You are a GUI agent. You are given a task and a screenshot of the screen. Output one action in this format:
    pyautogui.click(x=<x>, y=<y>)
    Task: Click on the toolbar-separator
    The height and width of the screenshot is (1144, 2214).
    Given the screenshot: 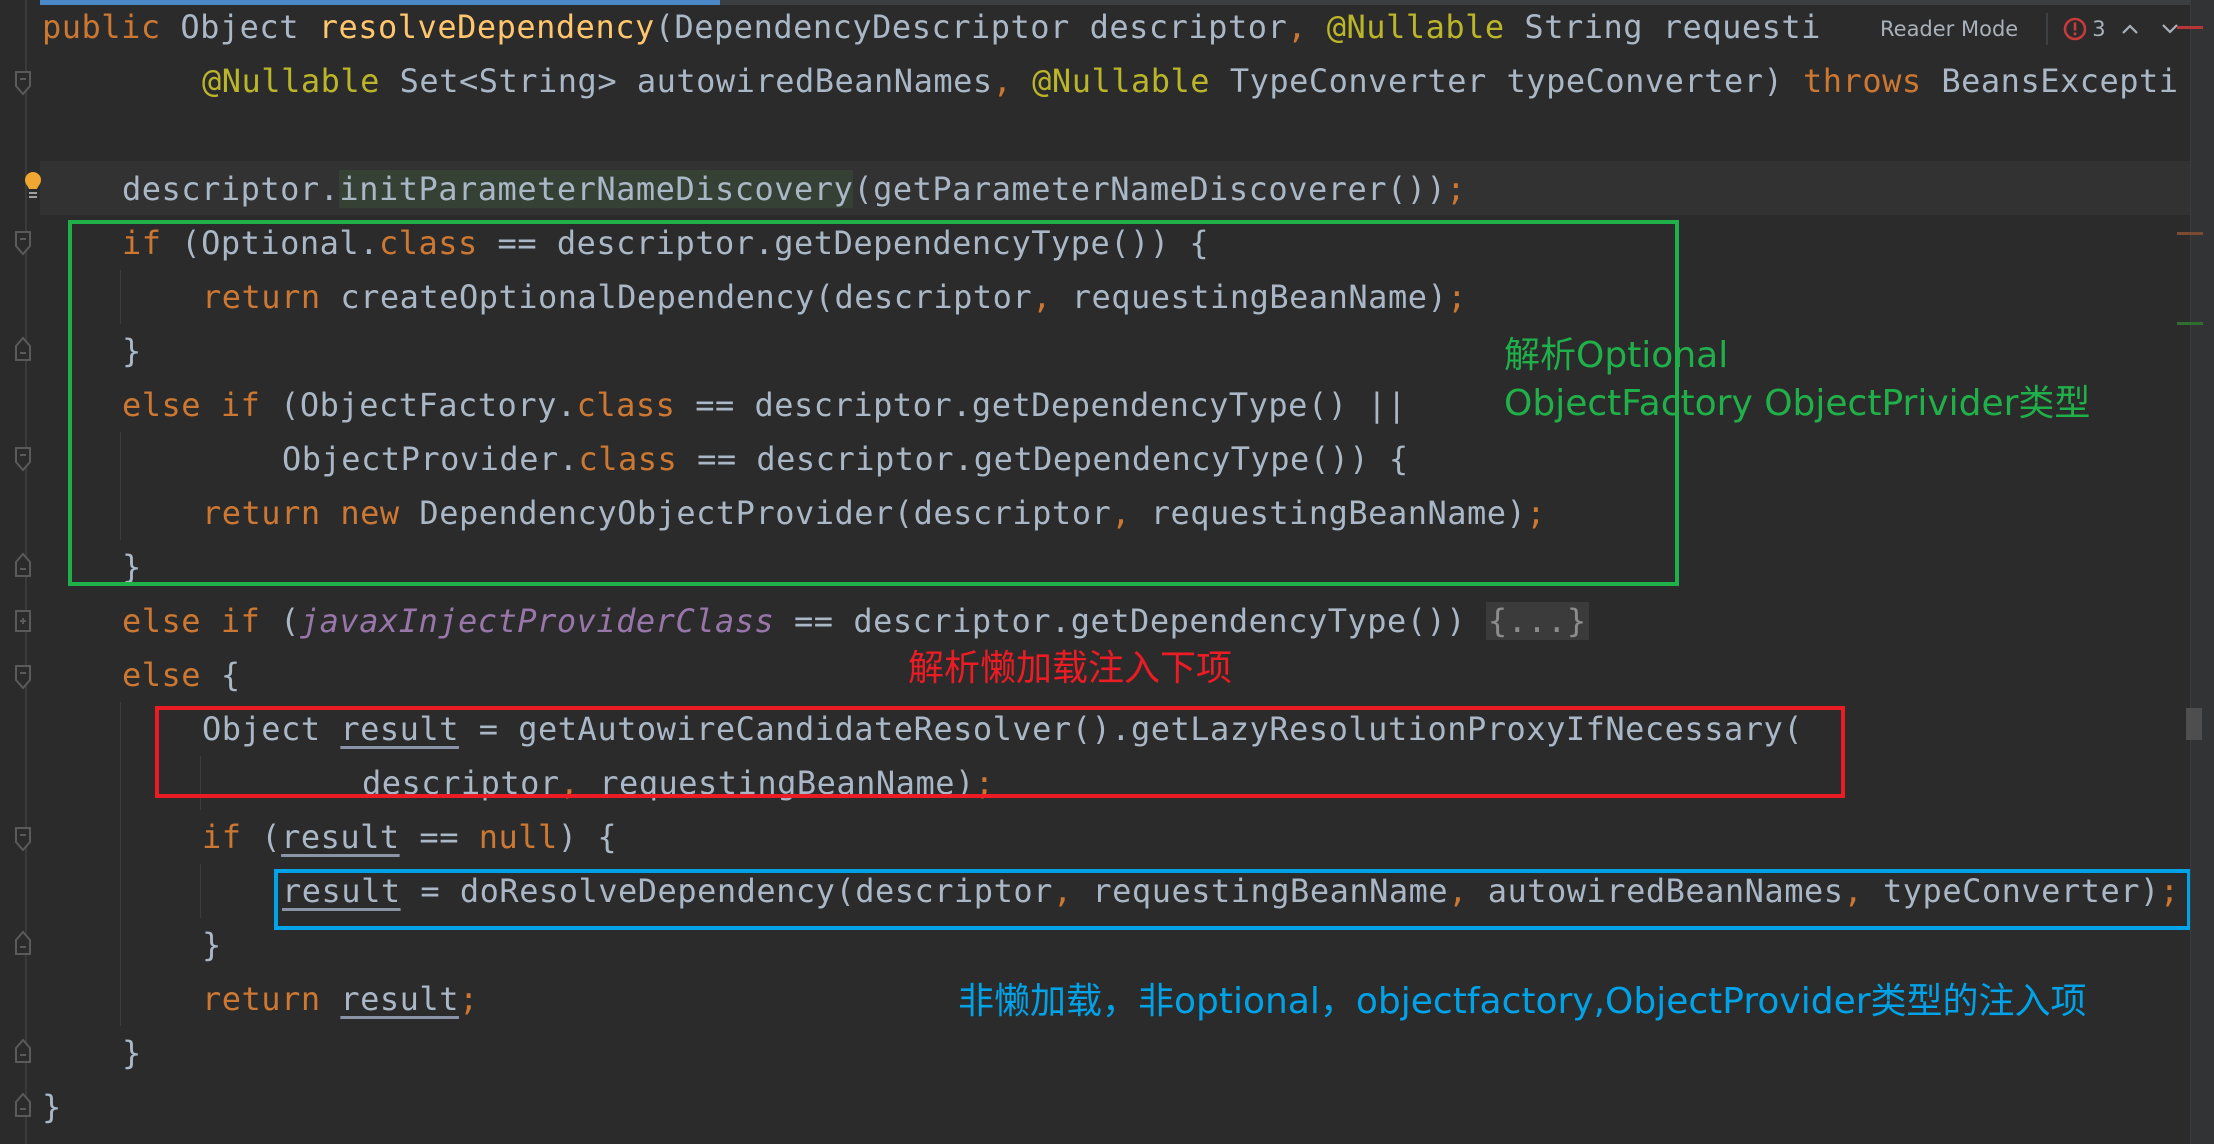 What is the action you would take?
    pyautogui.click(x=2047, y=29)
    